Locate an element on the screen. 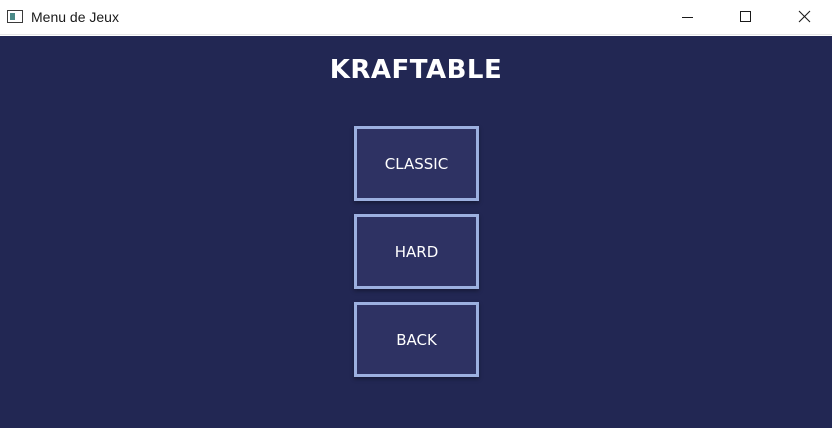 The image size is (832, 428). hard-button-label: HARD is located at coordinates (416, 251).